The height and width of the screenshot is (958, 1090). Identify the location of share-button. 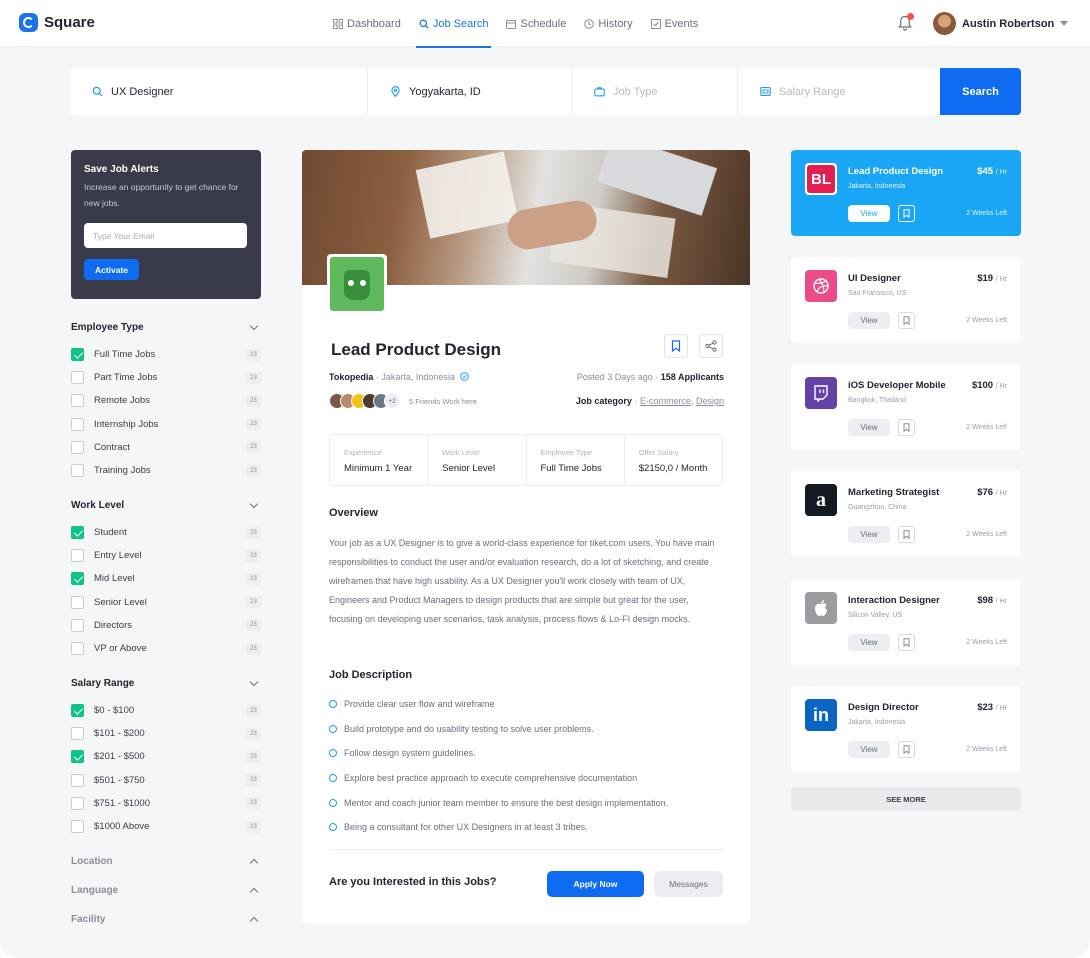
(711, 346).